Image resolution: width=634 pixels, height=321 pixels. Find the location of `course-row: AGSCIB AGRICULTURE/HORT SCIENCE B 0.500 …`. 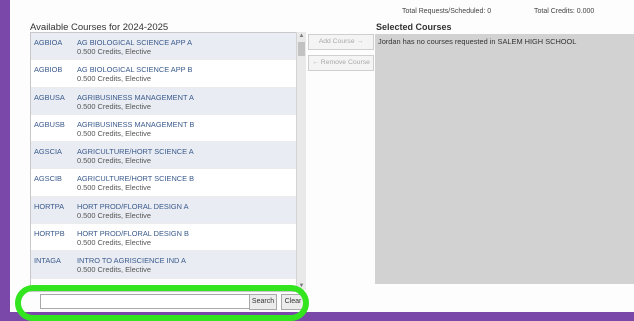

course-row: AGSCIB AGRICULTURE/HORT SCIENCE B 0.500 … is located at coordinates (163, 183).